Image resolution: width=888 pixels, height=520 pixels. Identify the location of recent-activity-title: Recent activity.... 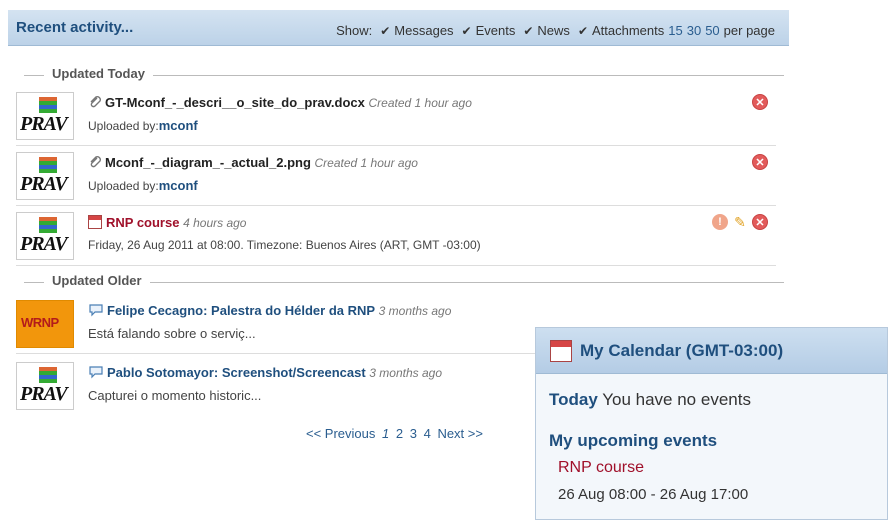
(75, 27).